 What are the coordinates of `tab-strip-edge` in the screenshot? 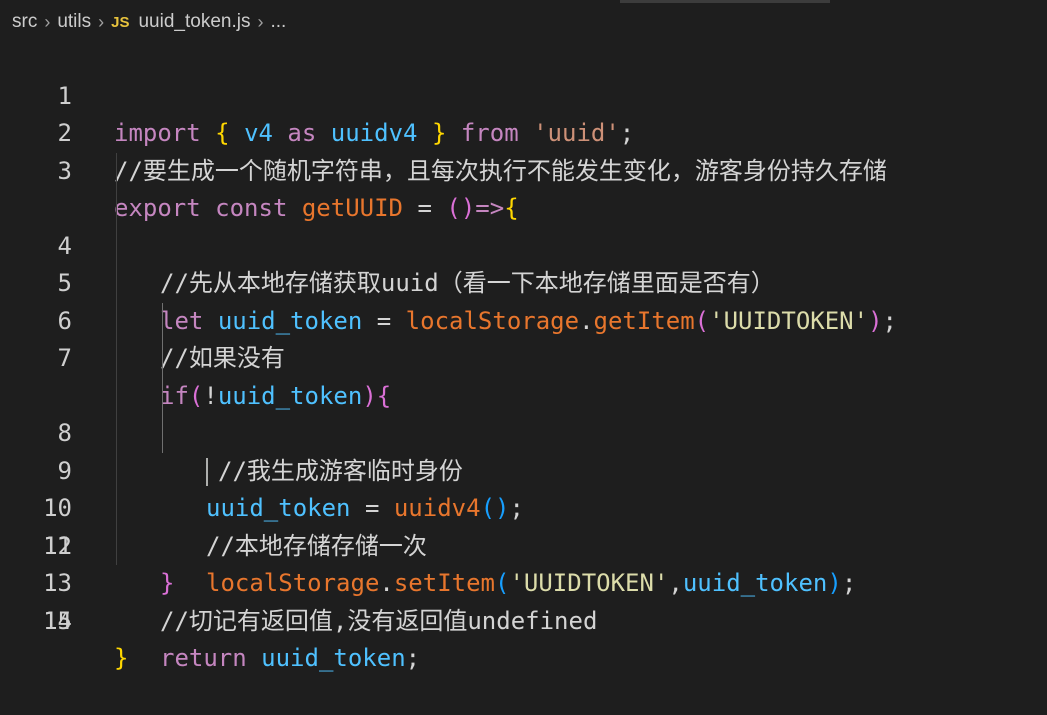 It's located at (725, 1).